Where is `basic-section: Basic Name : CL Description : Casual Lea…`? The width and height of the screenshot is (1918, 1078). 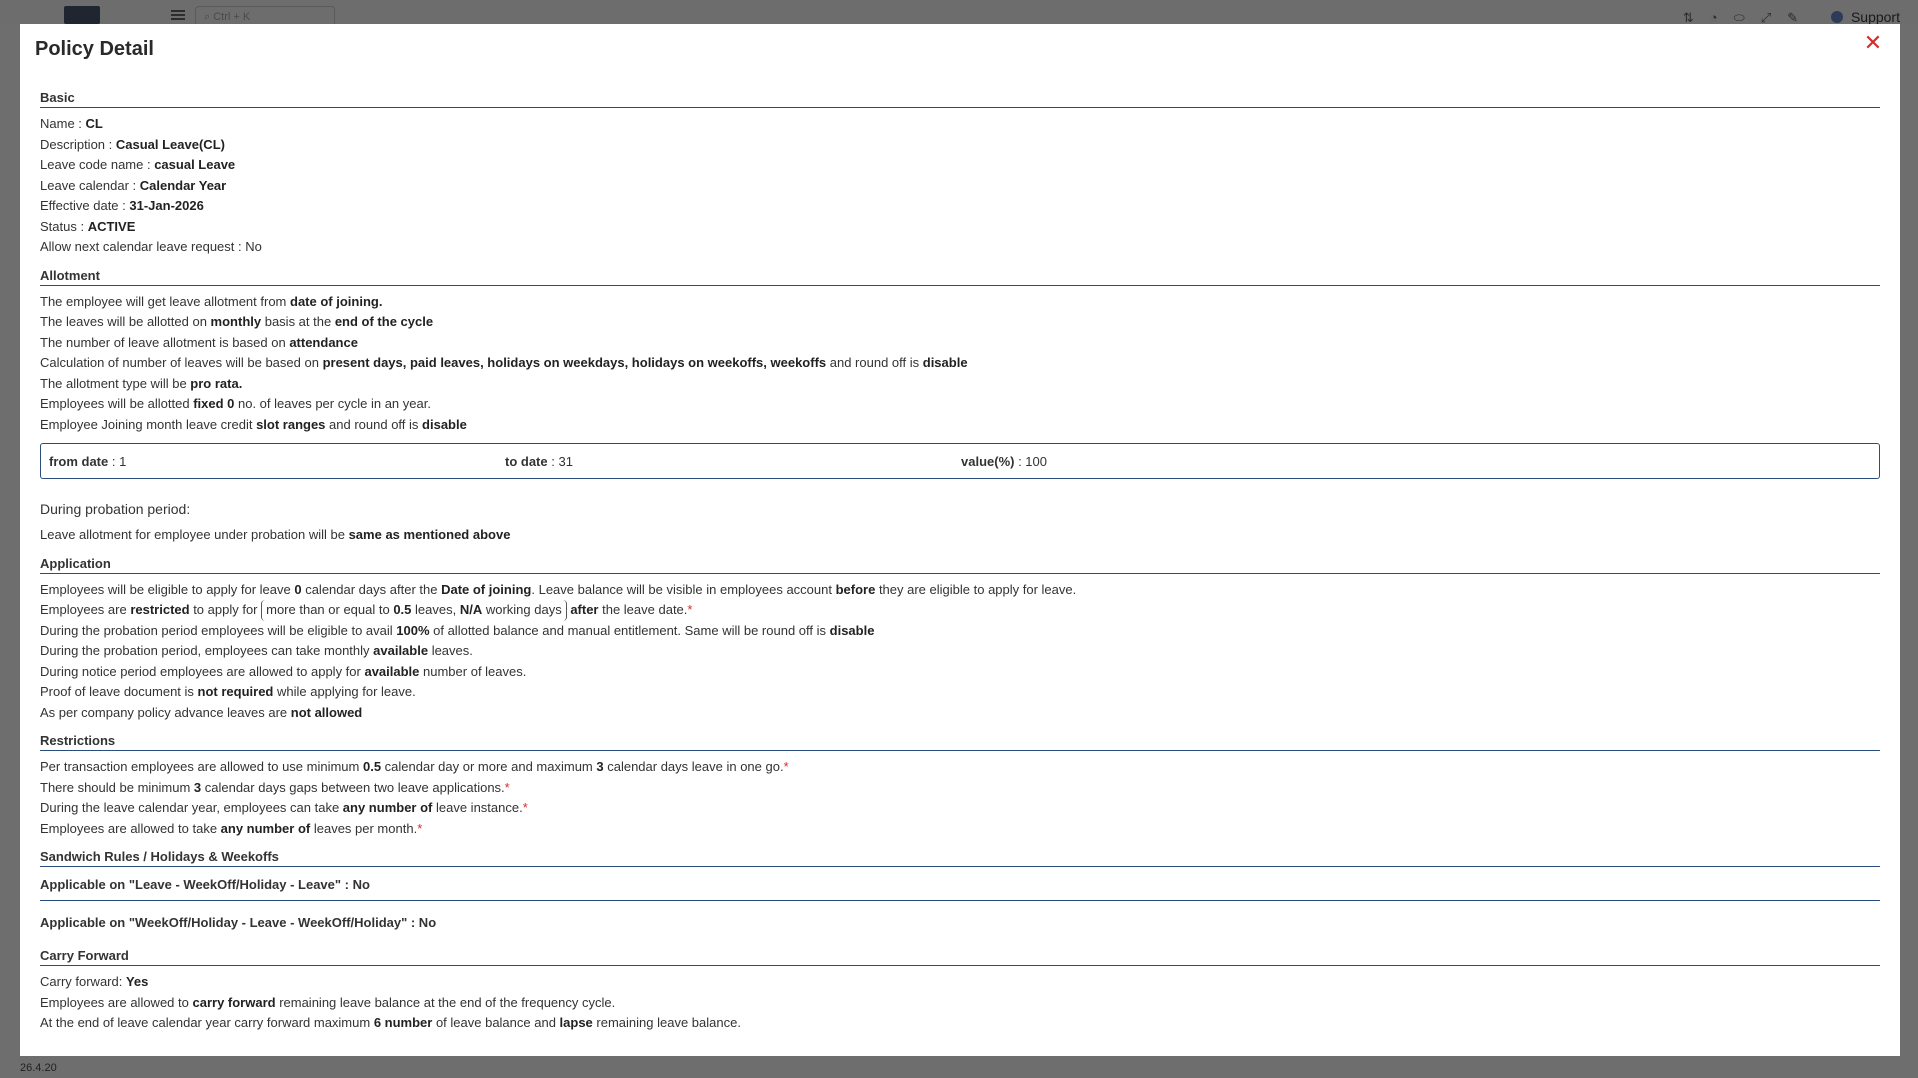
basic-section: Basic Name : CL Description : Casual Lea… is located at coordinates (960, 174).